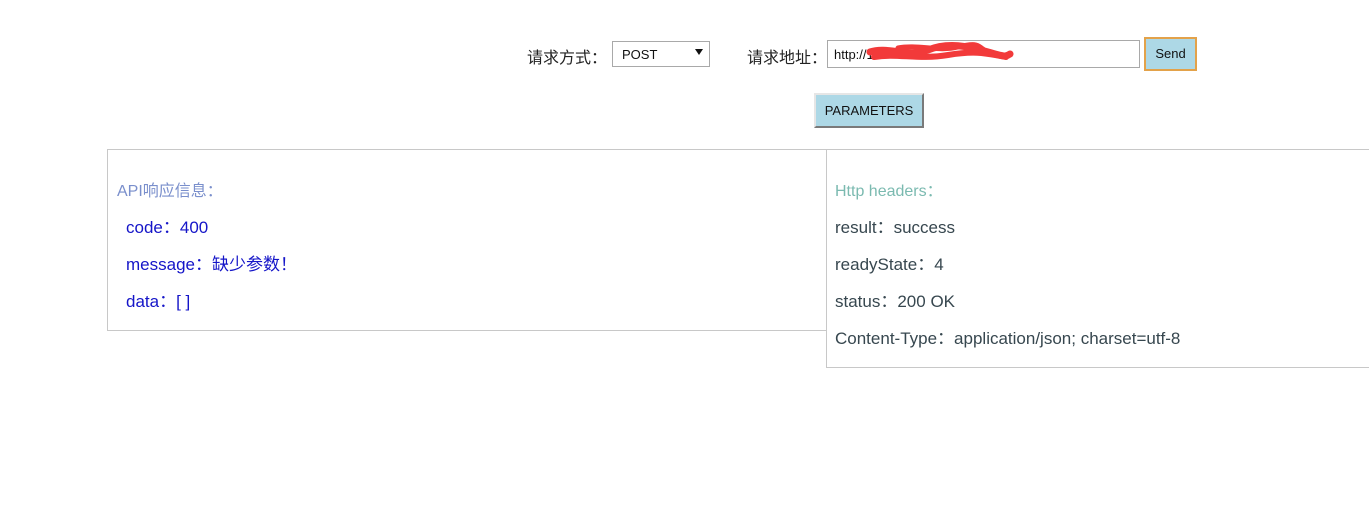 Image resolution: width=1369 pixels, height=529 pixels. Describe the element at coordinates (158, 301) in the screenshot. I see `api-response-row: data：[ ]` at that location.